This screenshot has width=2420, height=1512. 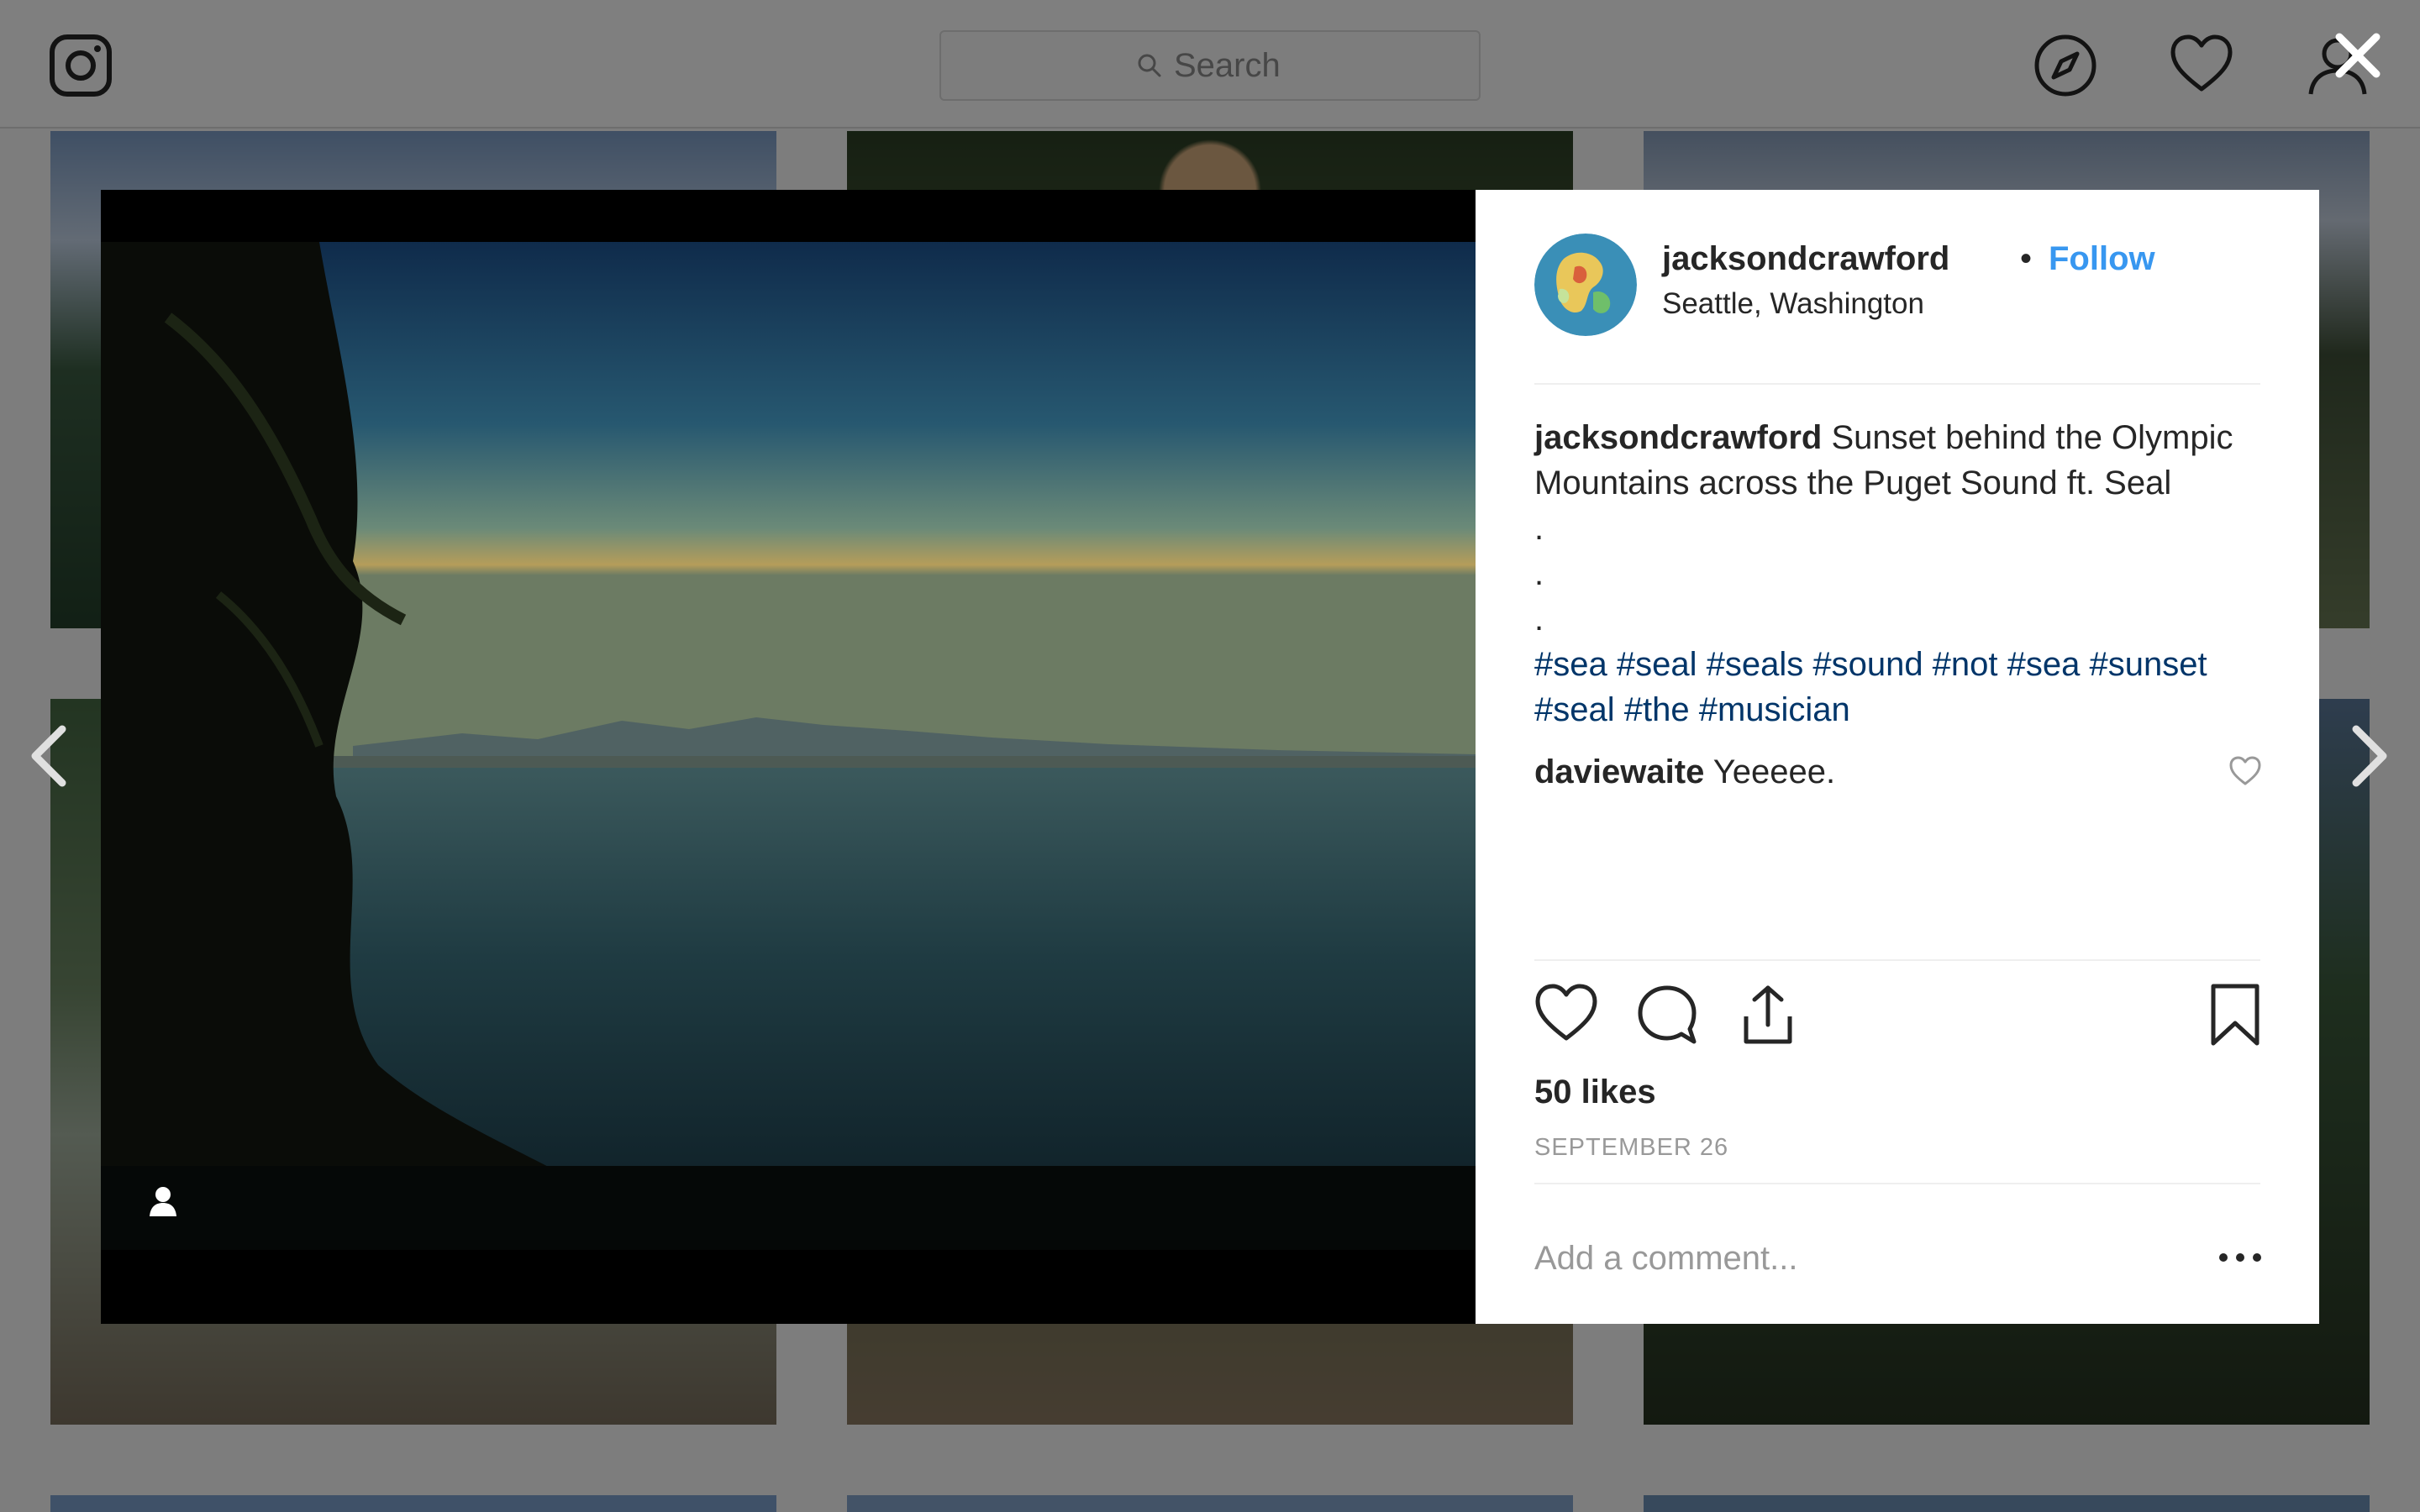 I want to click on add-comment-input, so click(x=1854, y=1258).